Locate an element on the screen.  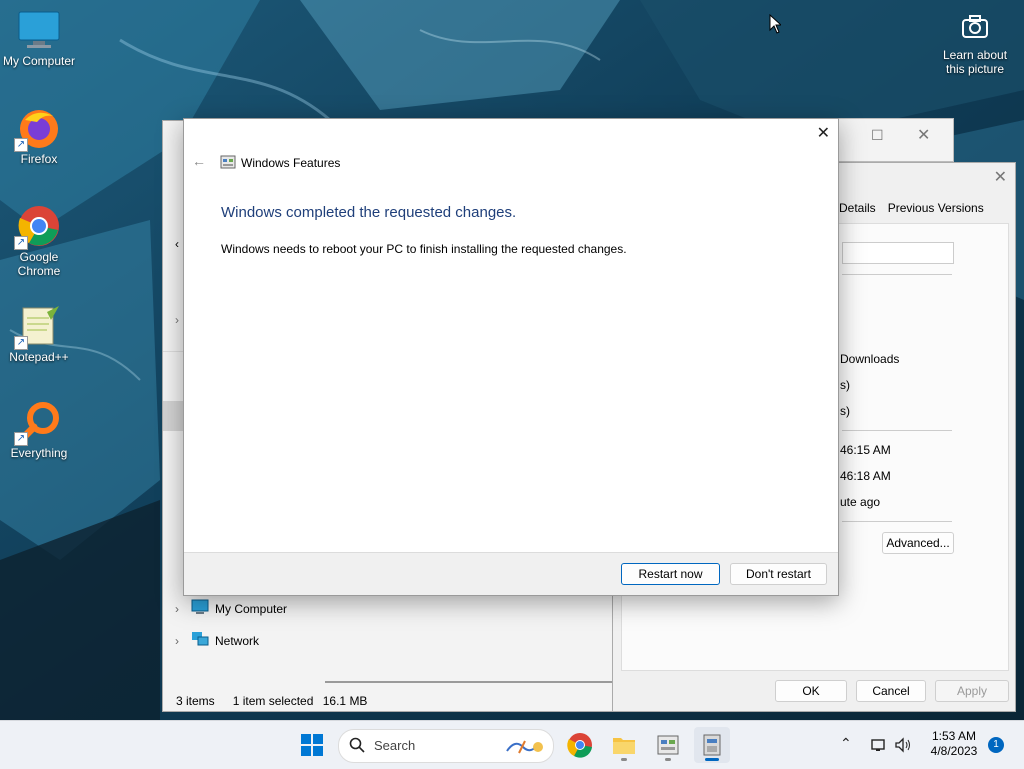
status-selected: 1 item selected is located at coordinates (273, 701).